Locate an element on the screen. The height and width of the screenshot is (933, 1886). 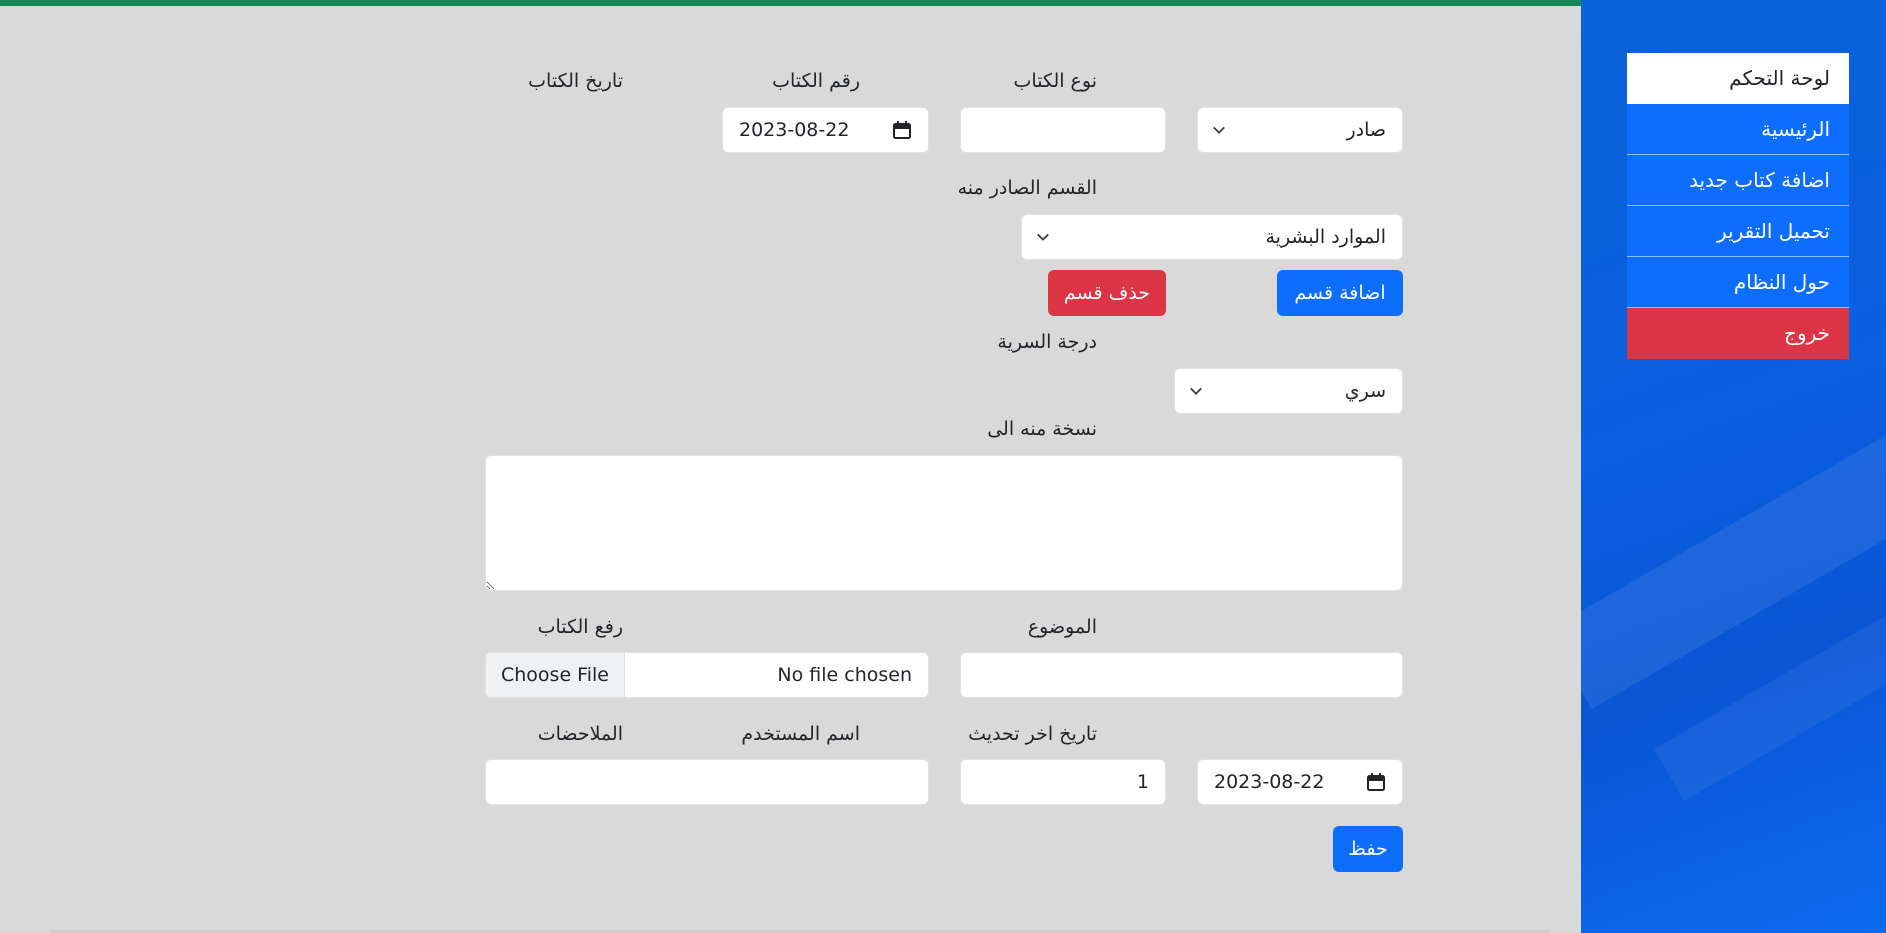
notes-label: الملاحضات is located at coordinates (580, 734).